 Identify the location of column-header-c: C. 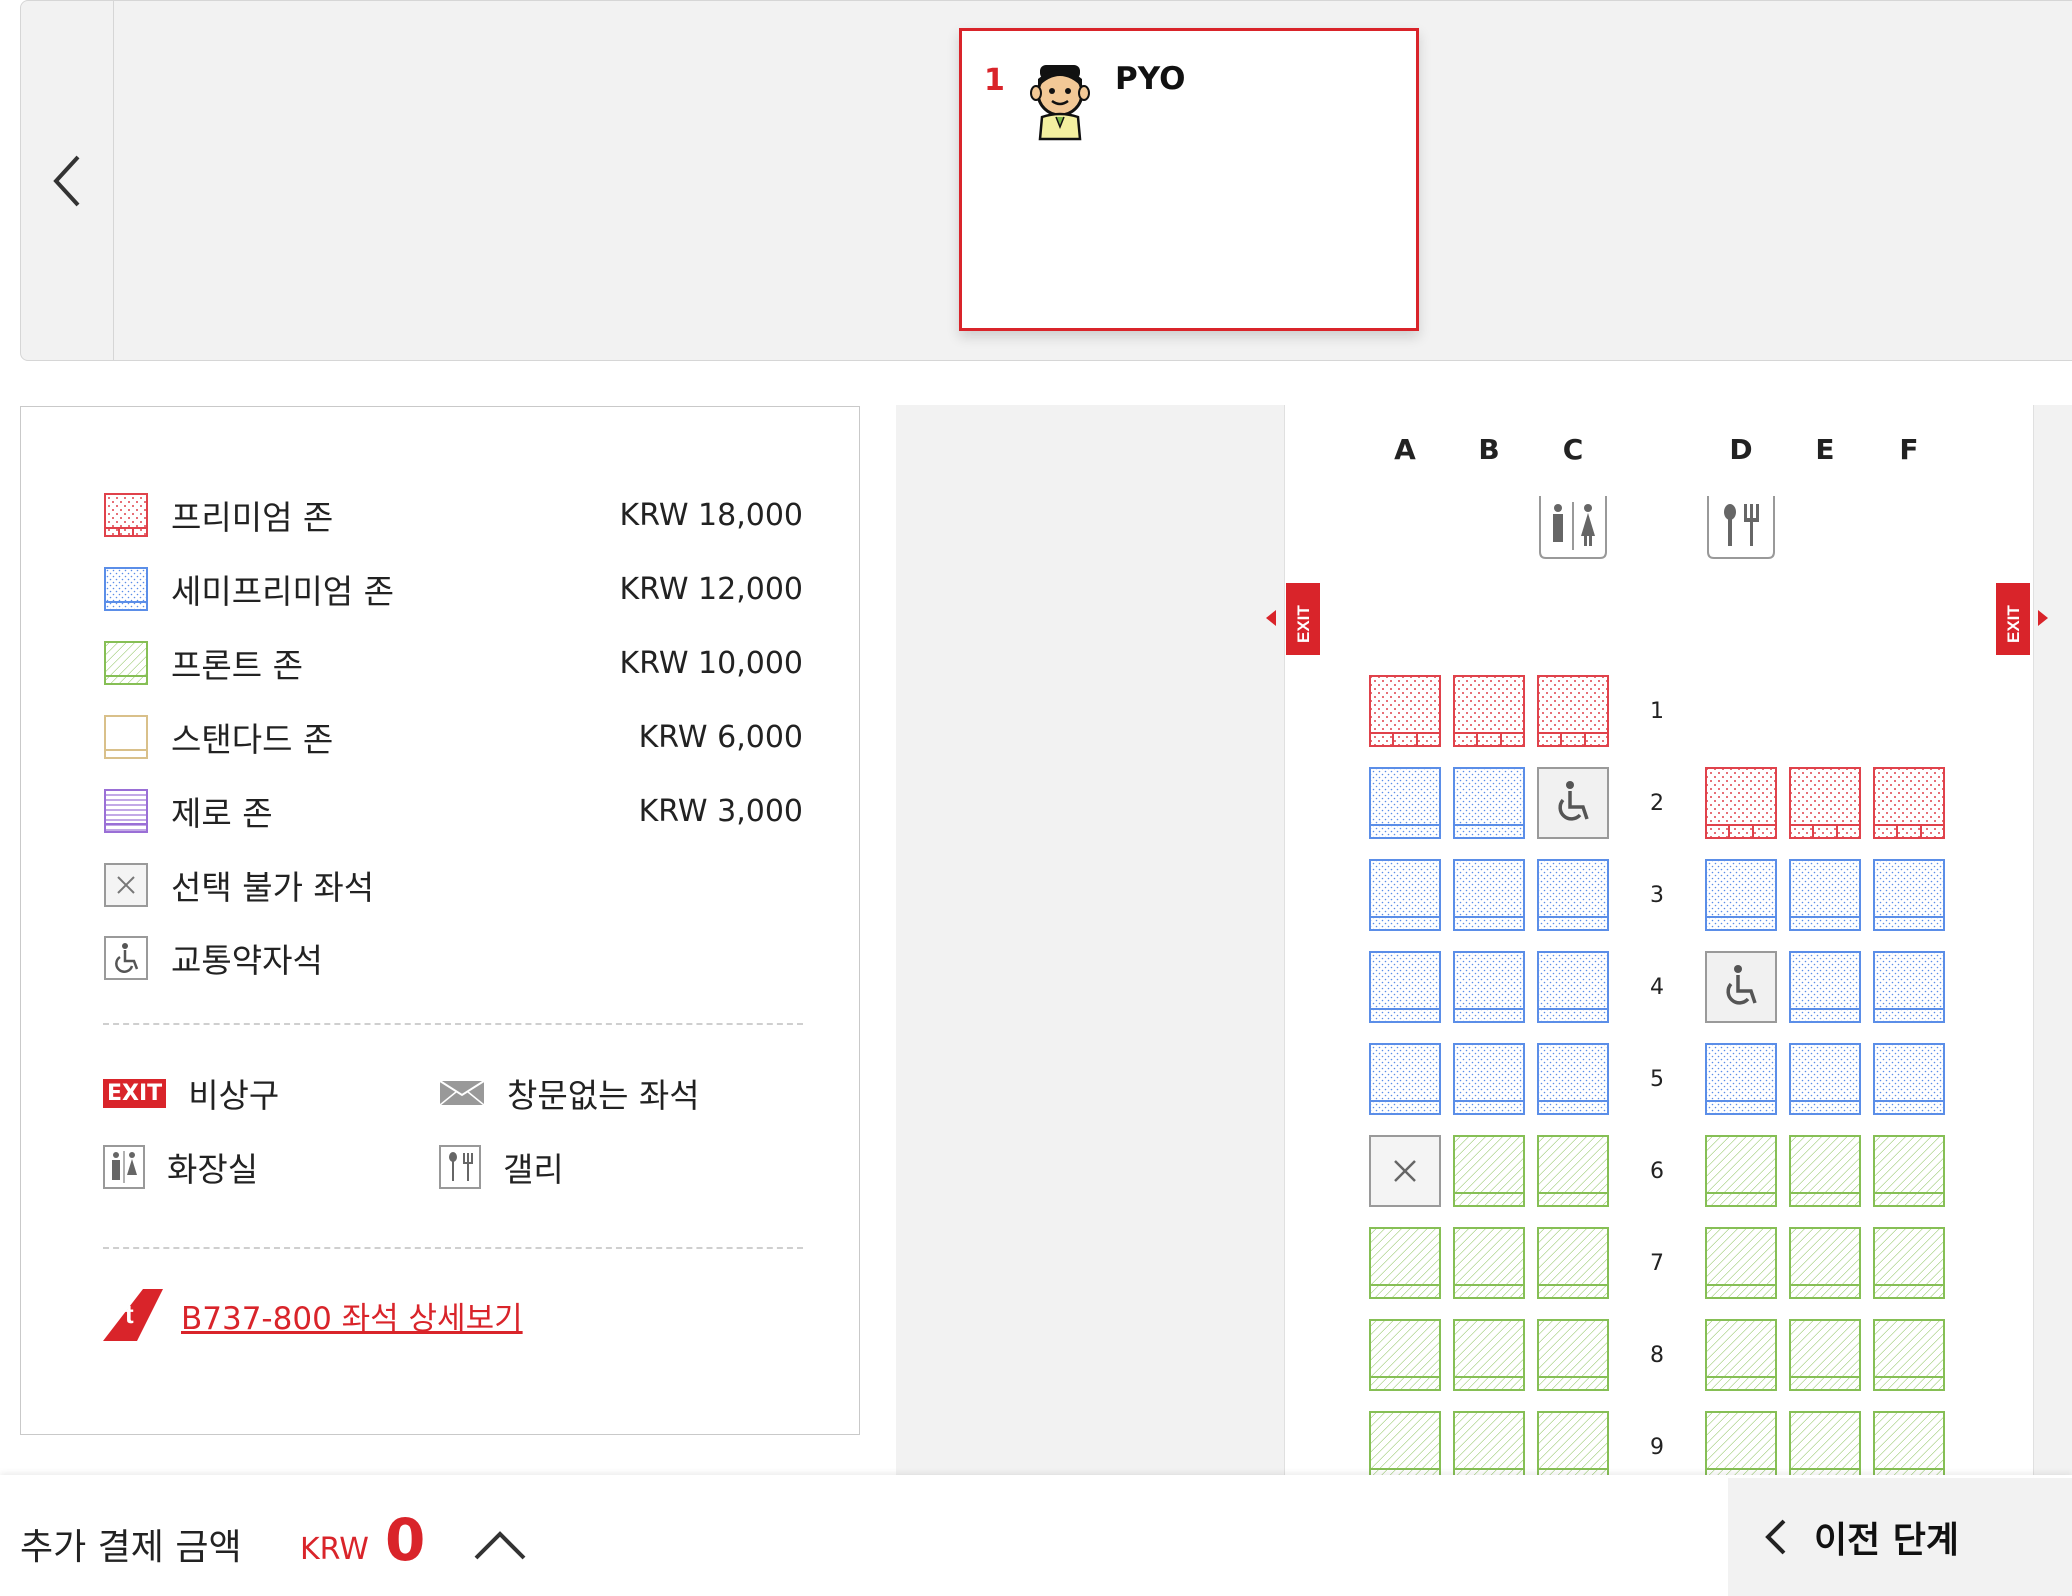
(1573, 449).